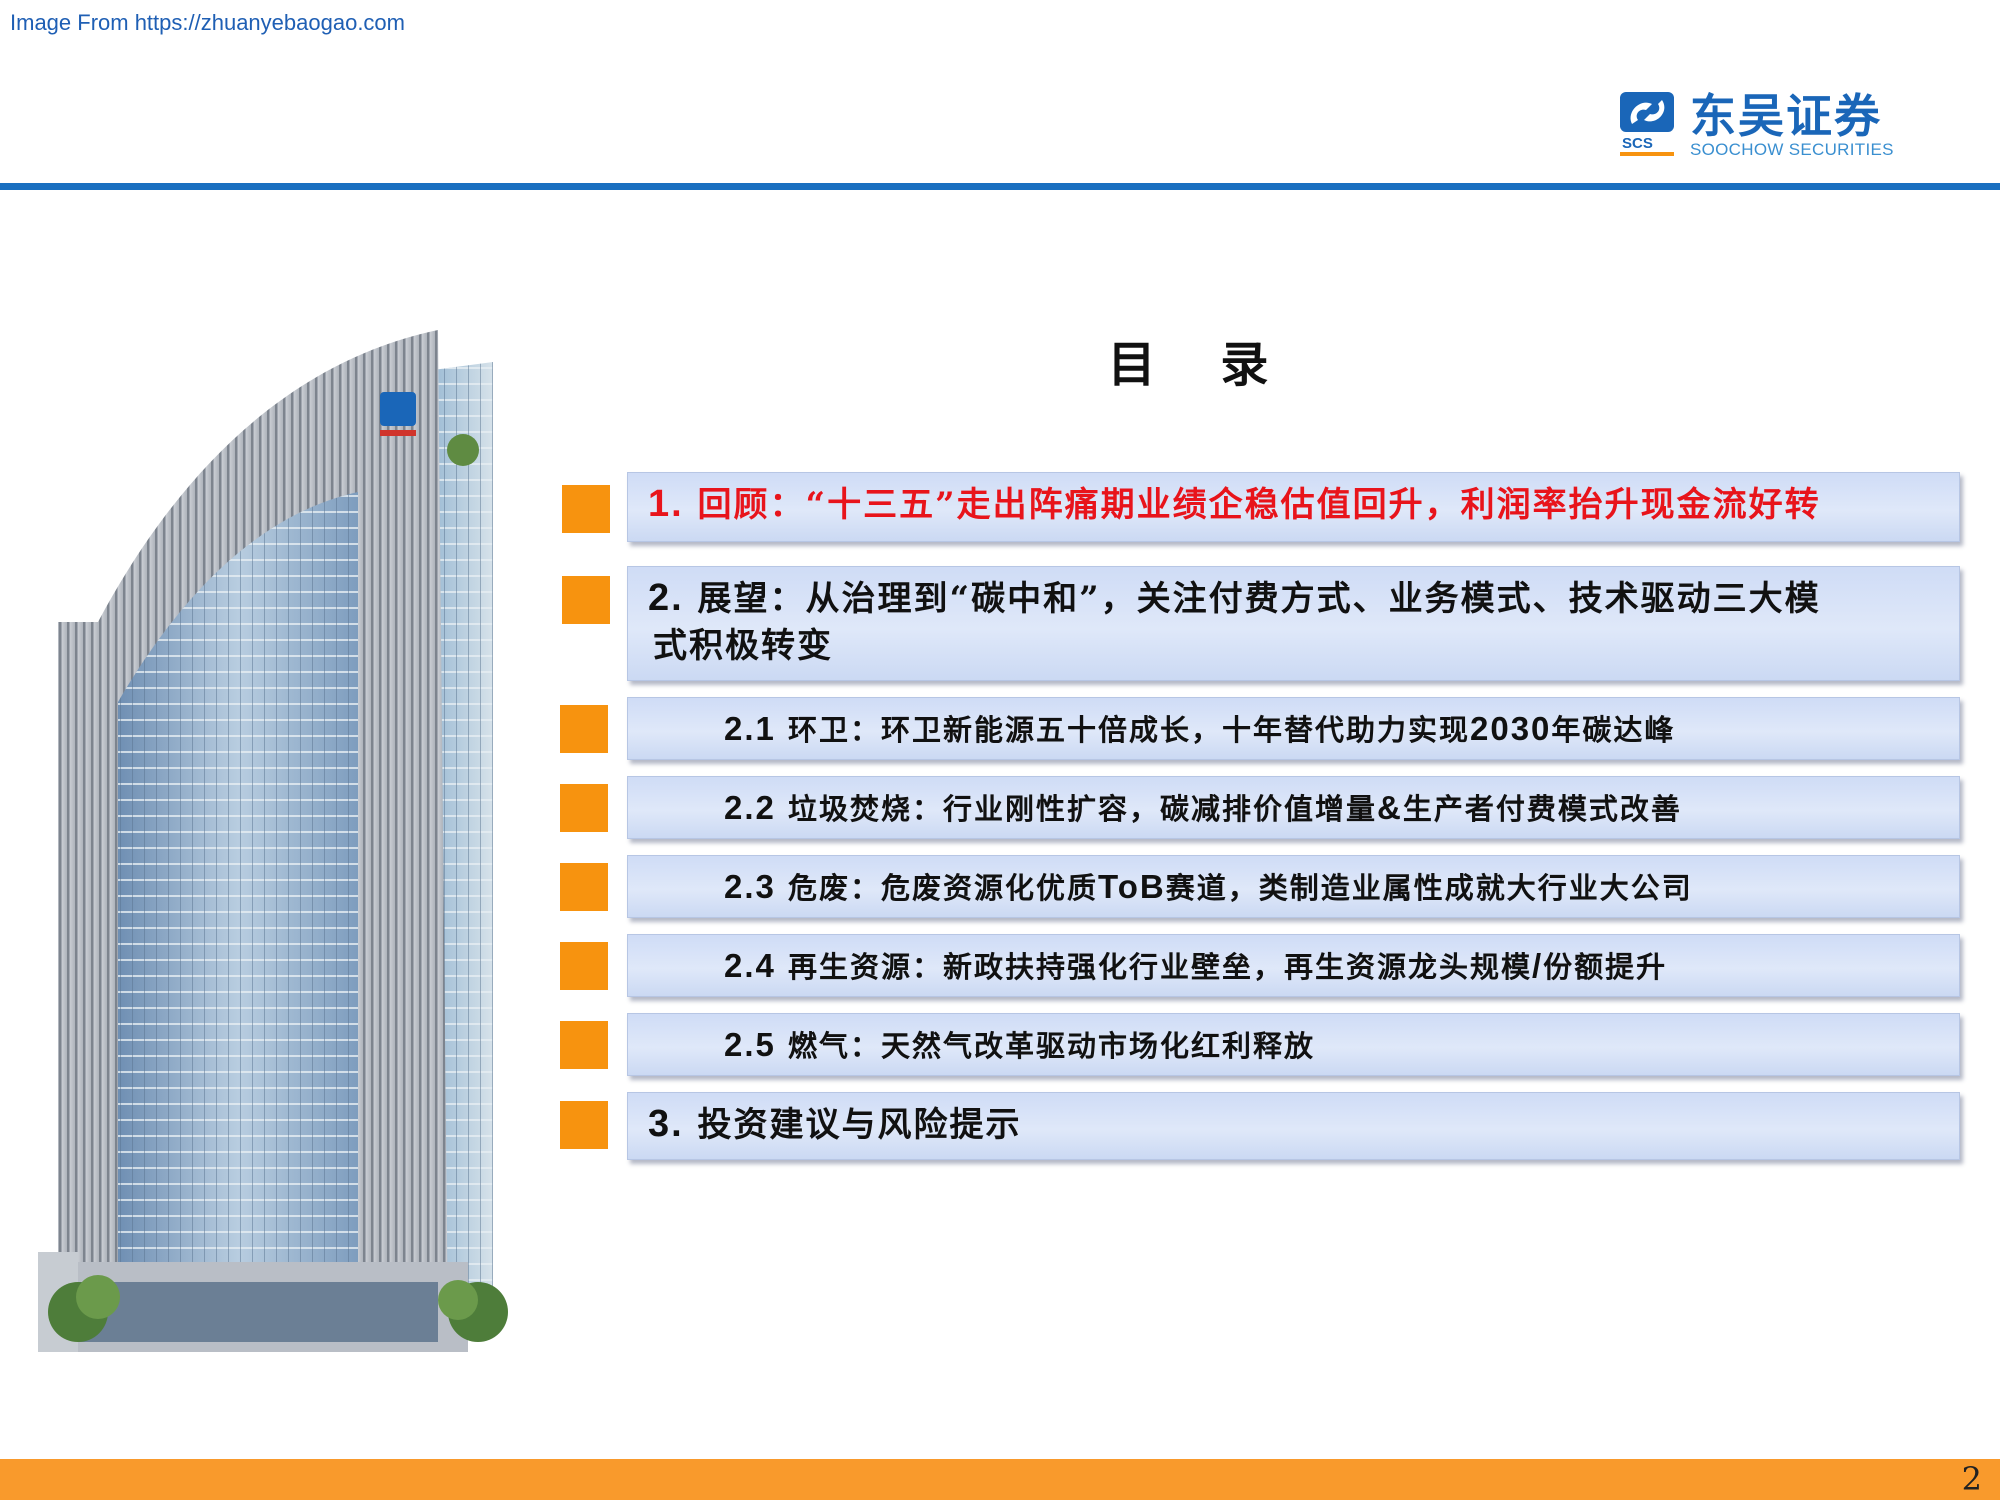 This screenshot has height=1500, width=2000. Describe the element at coordinates (1293, 1126) in the screenshot. I see `toc-item-3: 3. 投资建议与风险提示` at that location.